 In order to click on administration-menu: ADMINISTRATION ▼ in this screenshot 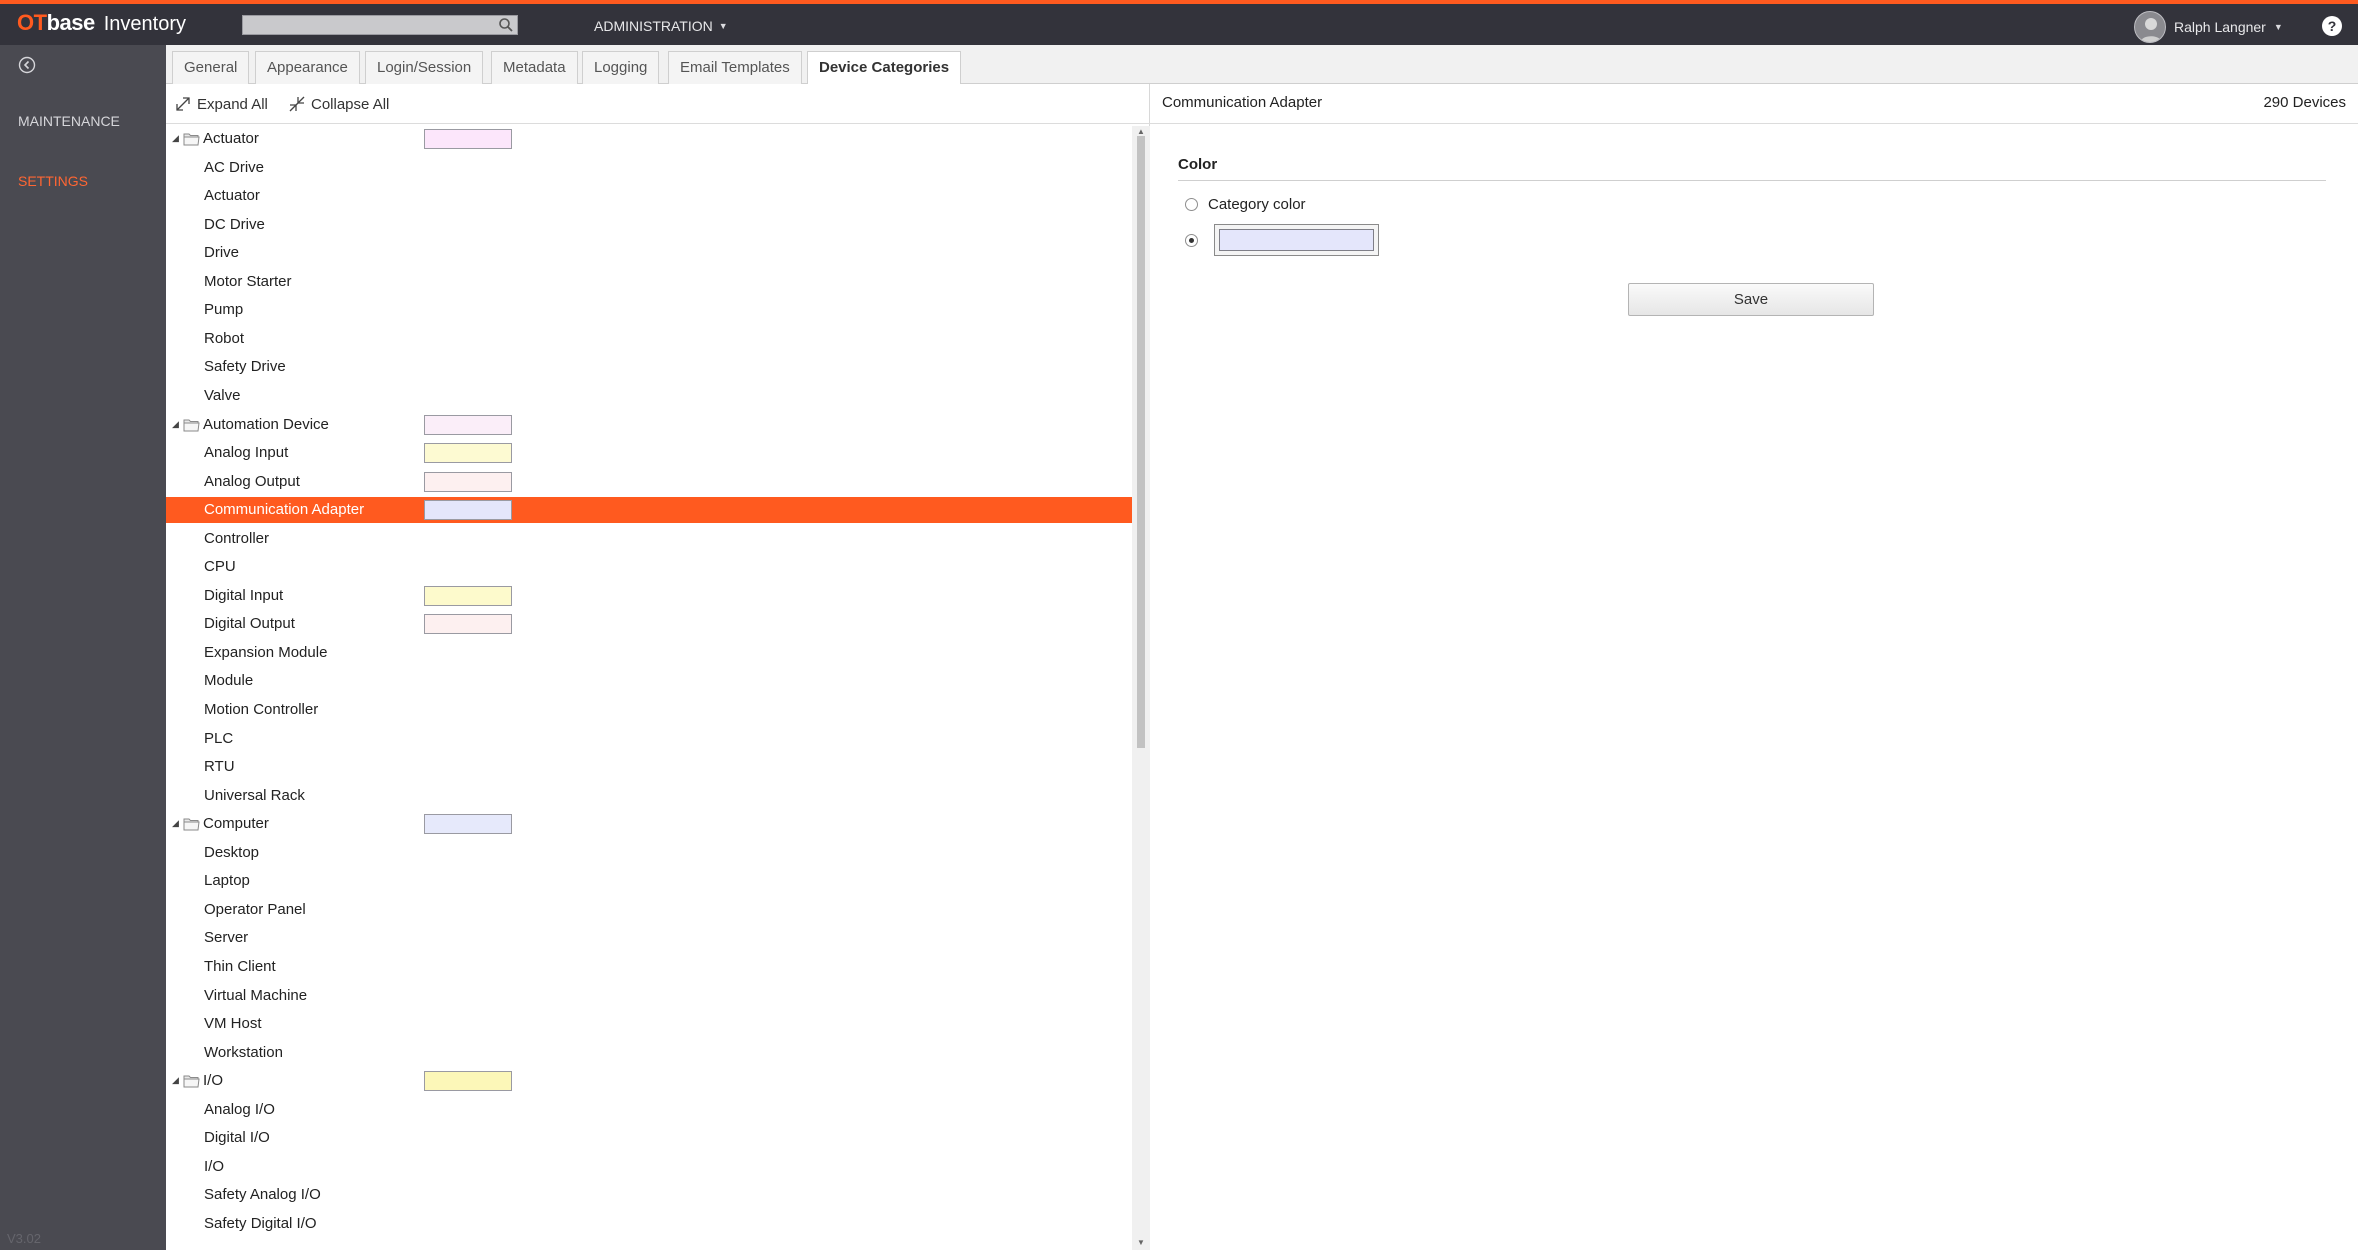, I will do `click(661, 26)`.